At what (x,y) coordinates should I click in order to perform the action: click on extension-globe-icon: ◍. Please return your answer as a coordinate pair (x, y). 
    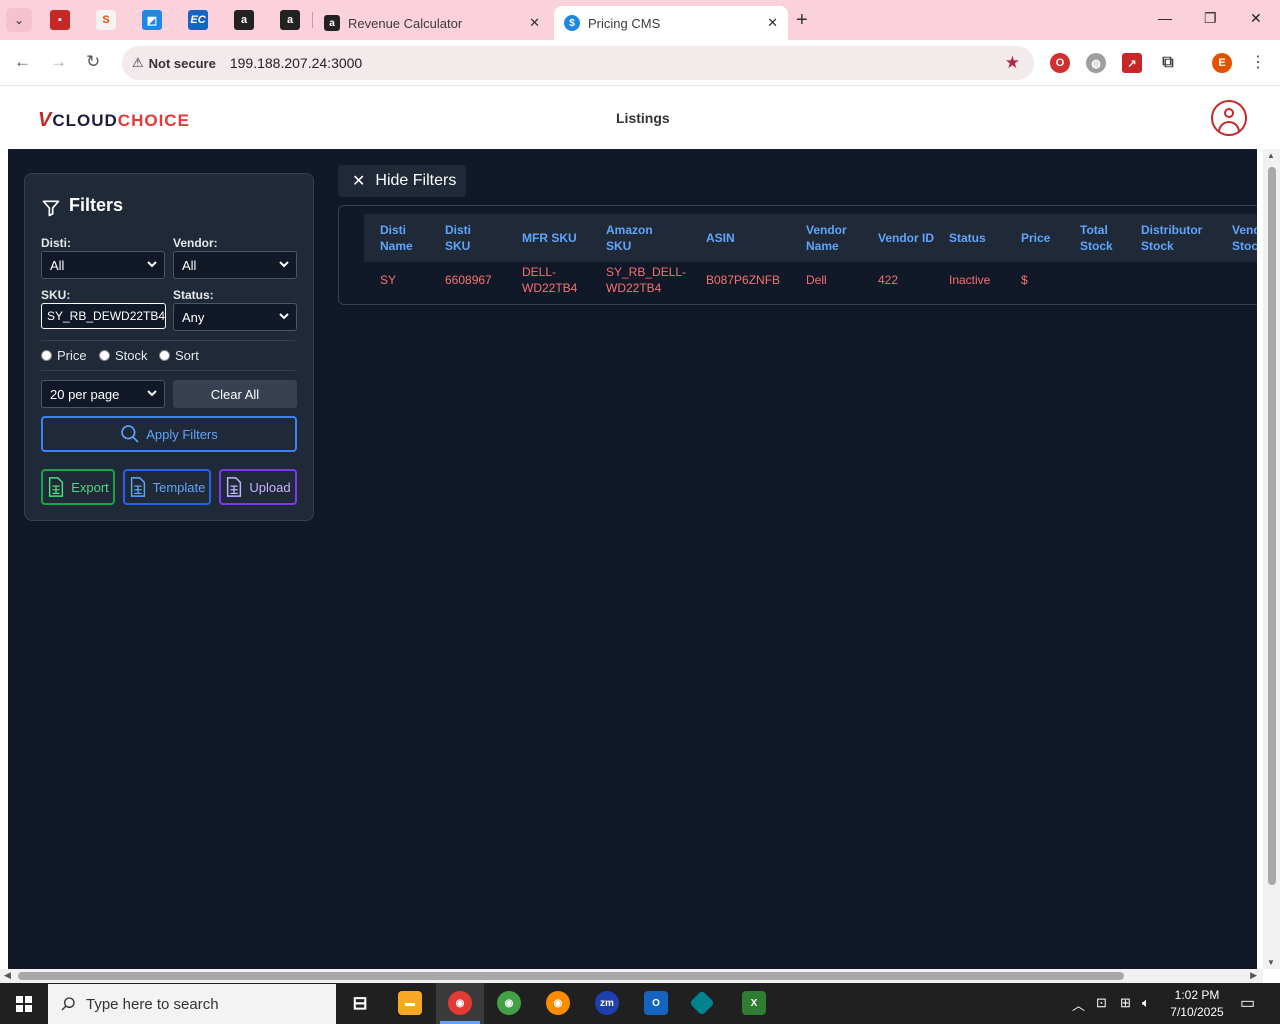
    Looking at the image, I should click on (1096, 63).